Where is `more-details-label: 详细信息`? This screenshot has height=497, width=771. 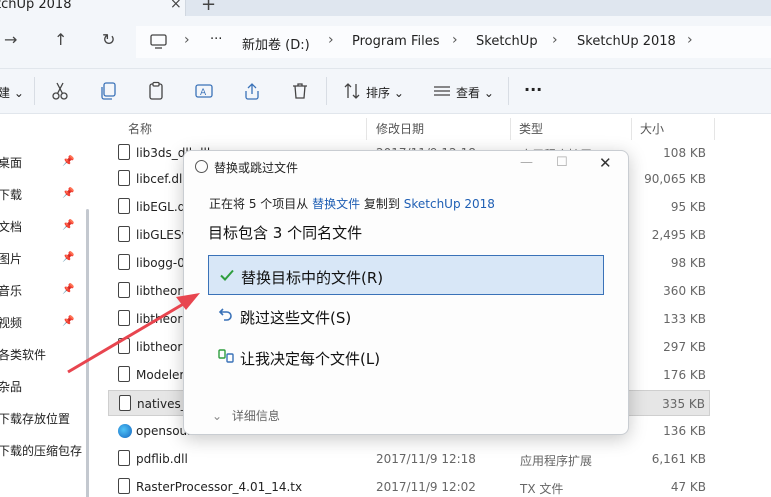
more-details-label: 详细信息 is located at coordinates (255, 416).